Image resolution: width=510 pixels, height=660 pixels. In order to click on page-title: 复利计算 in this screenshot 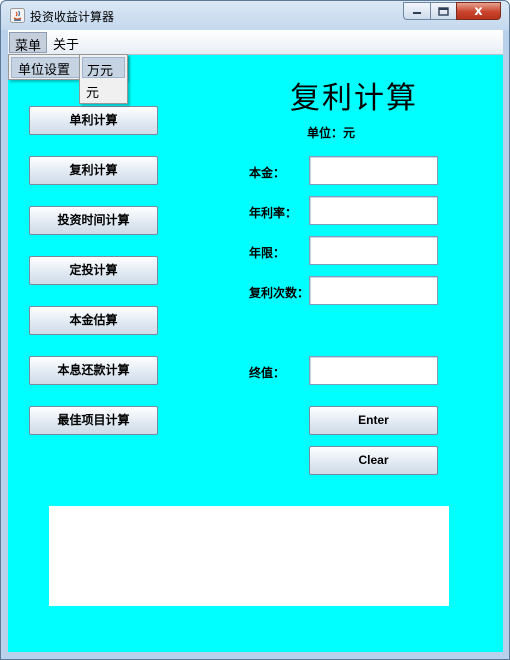, I will do `click(354, 98)`.